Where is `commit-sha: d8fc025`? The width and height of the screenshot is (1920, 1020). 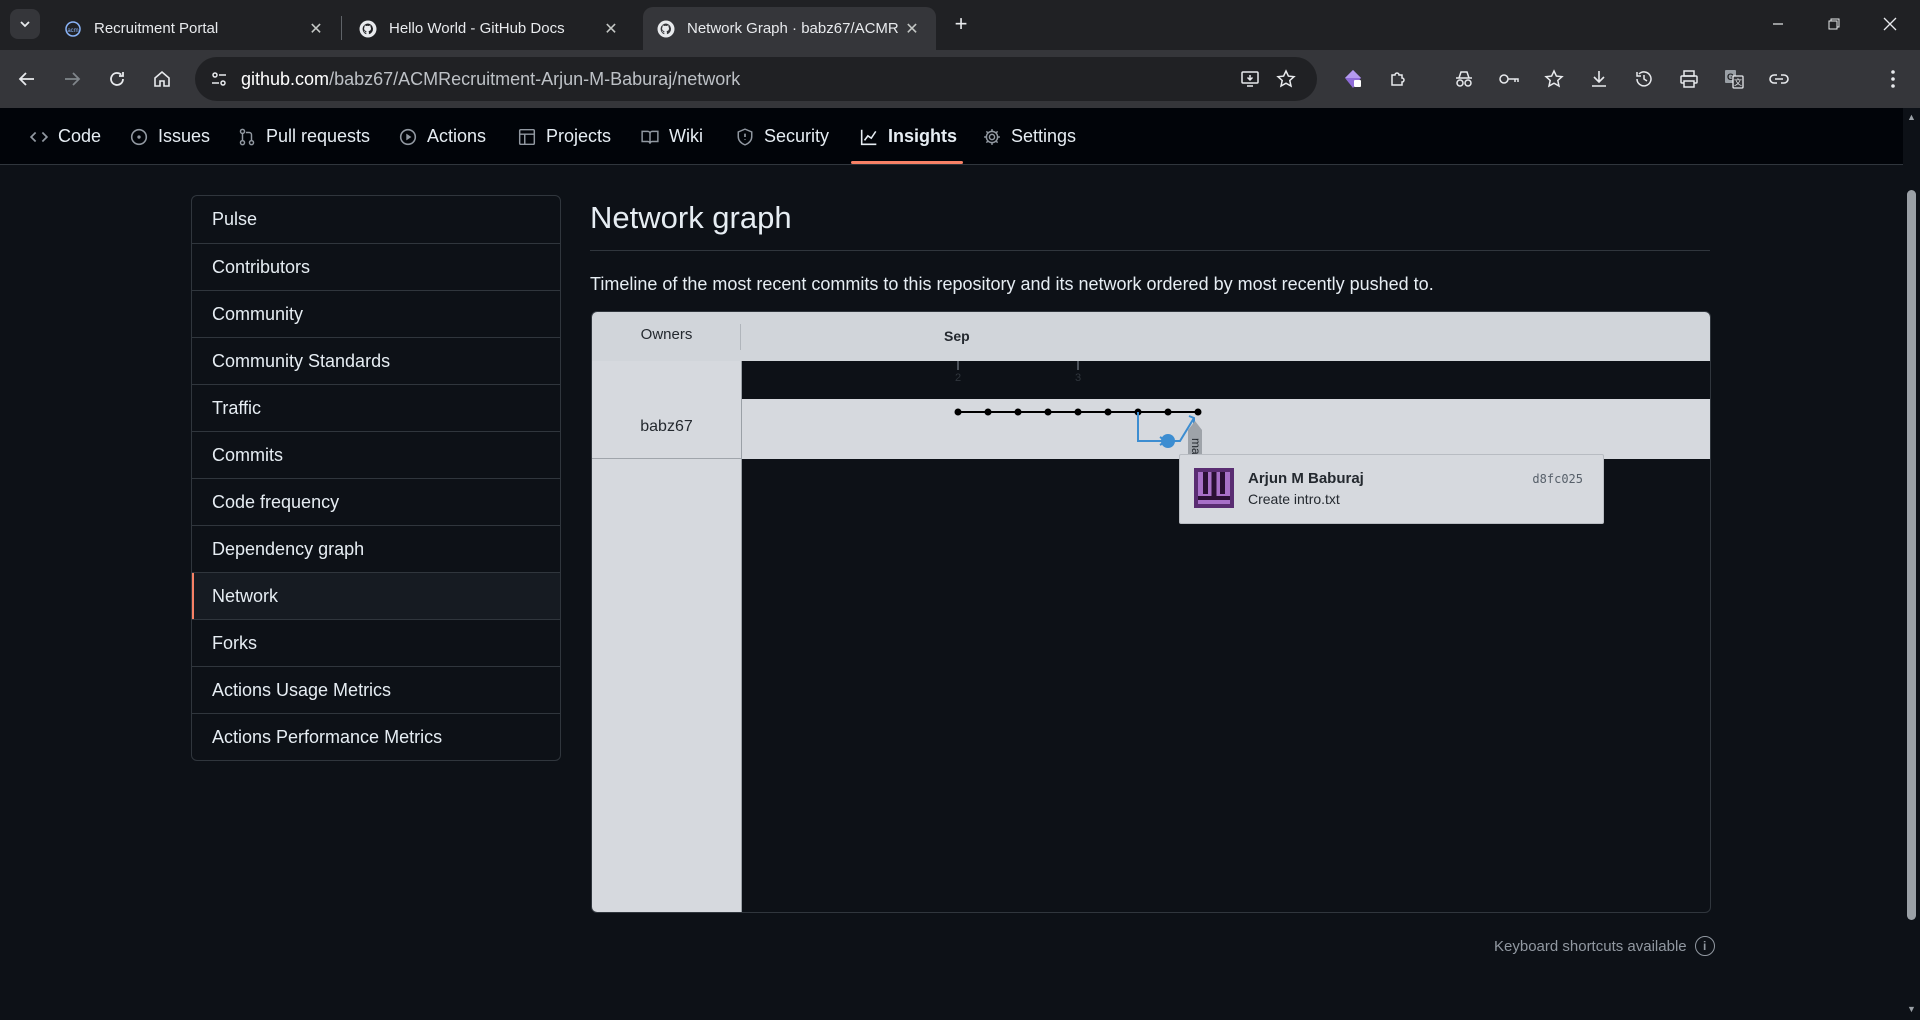 commit-sha: d8fc025 is located at coordinates (1557, 479).